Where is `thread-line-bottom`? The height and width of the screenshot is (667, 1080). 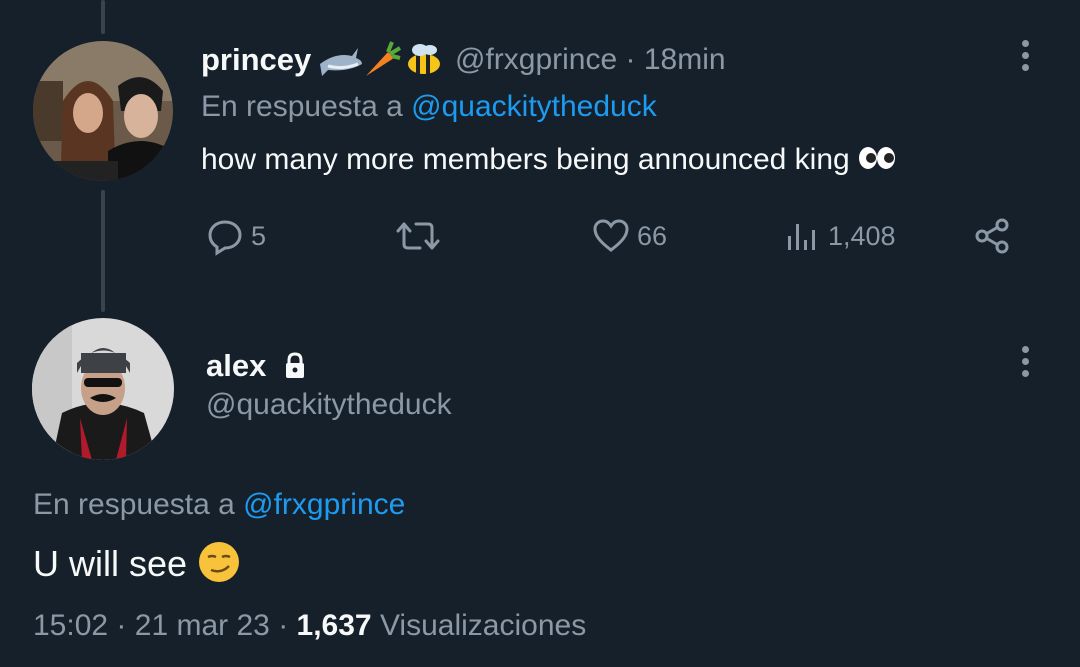 thread-line-bottom is located at coordinates (103, 251).